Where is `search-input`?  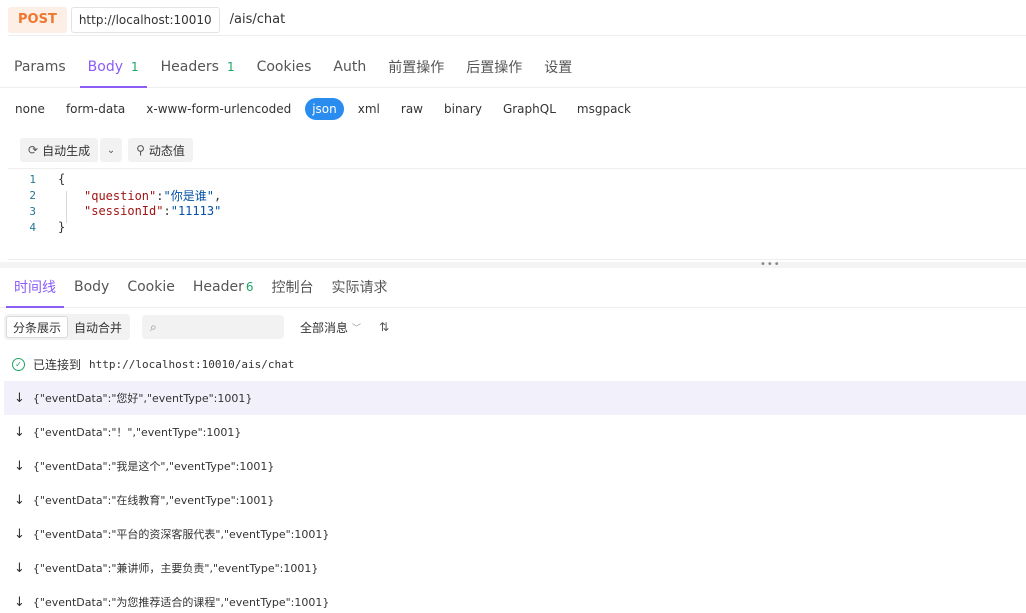 search-input is located at coordinates (215, 327).